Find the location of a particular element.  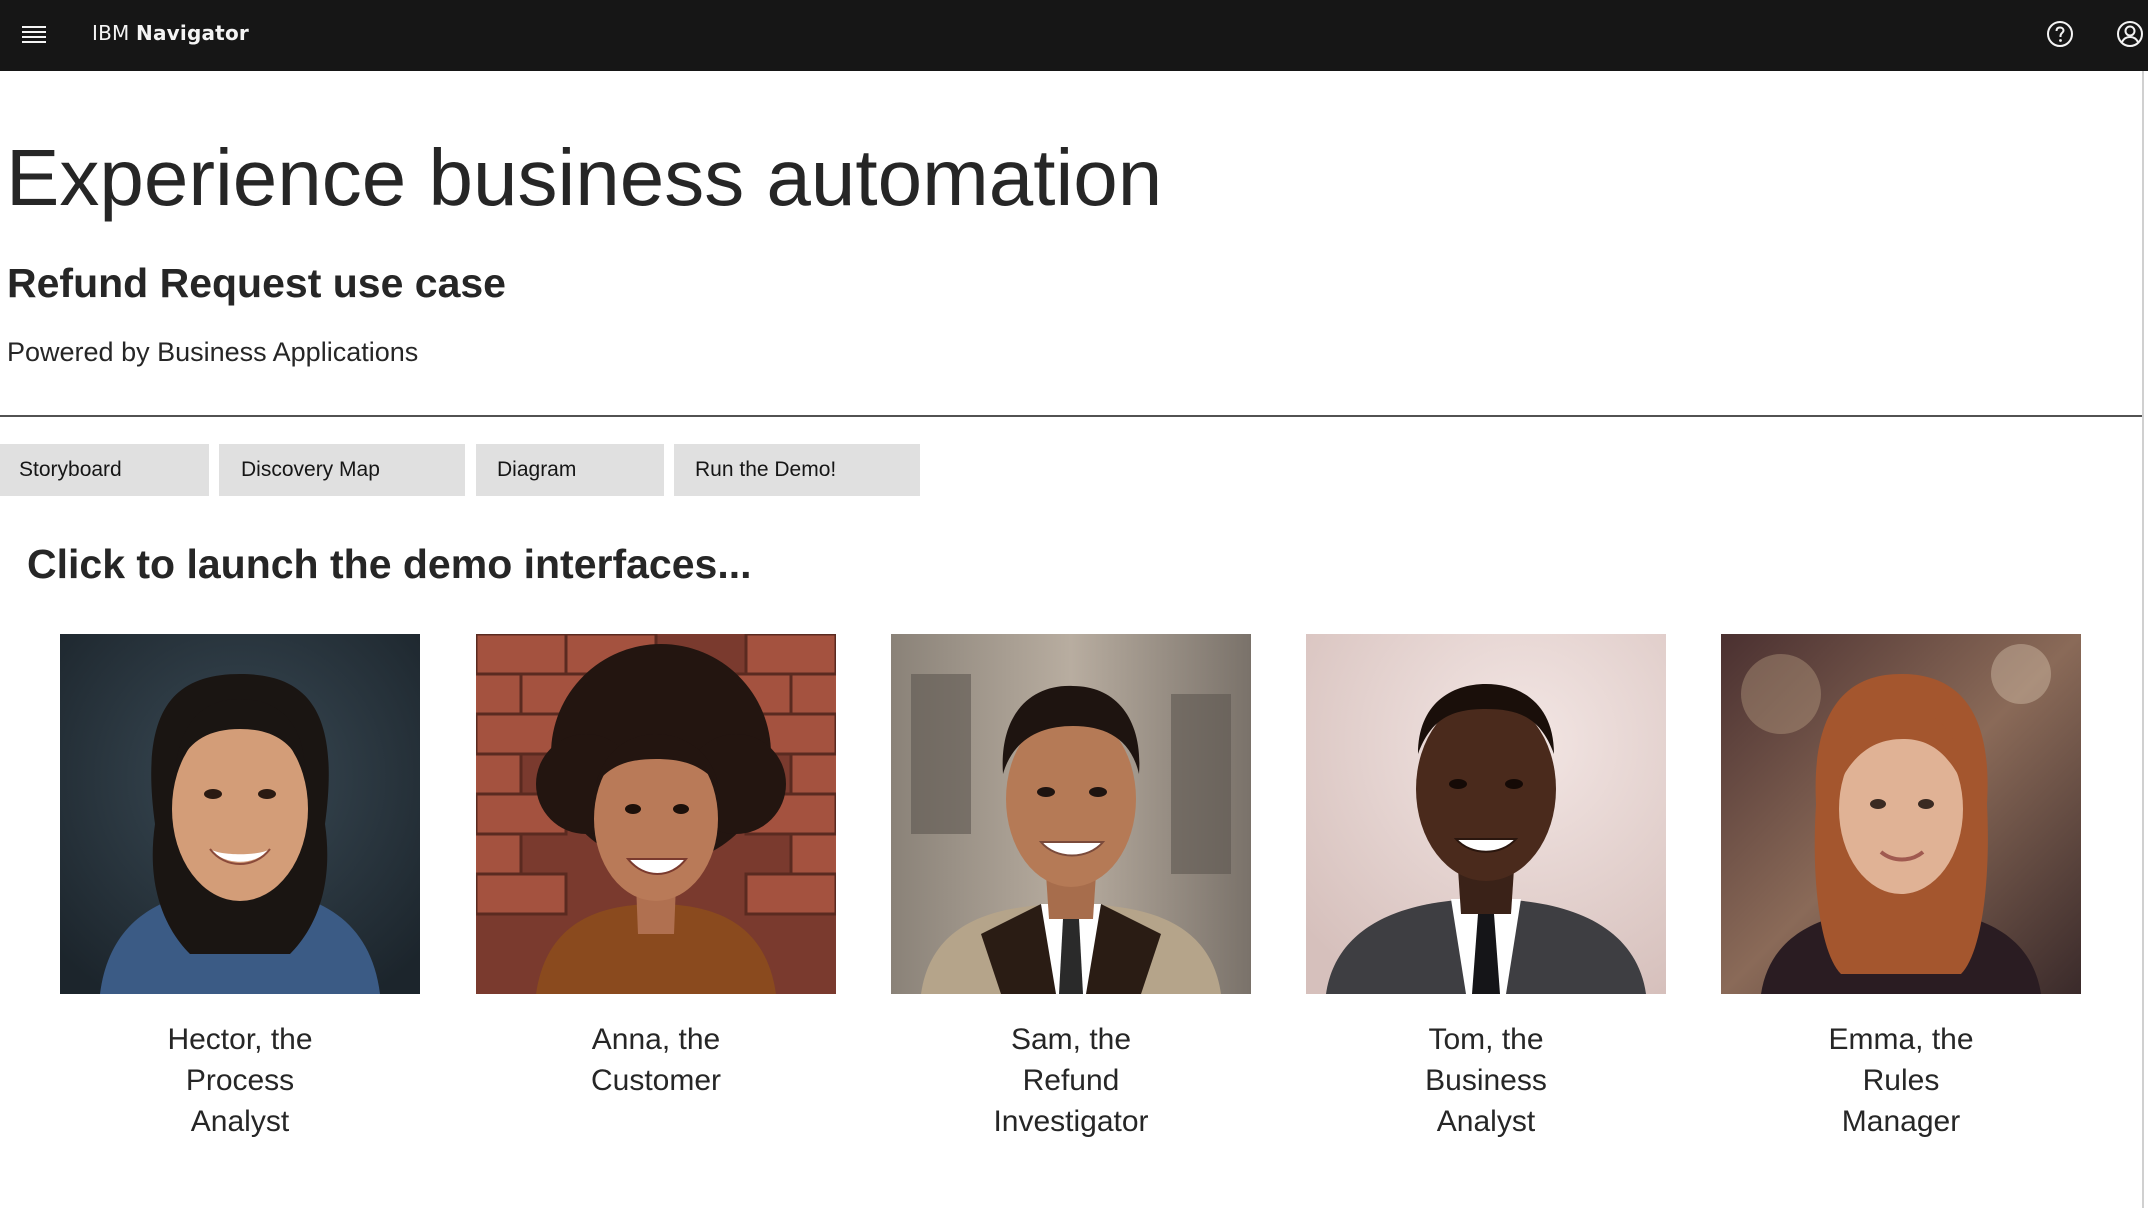

page-subtitle: Refund Request use case is located at coordinates (256, 283).